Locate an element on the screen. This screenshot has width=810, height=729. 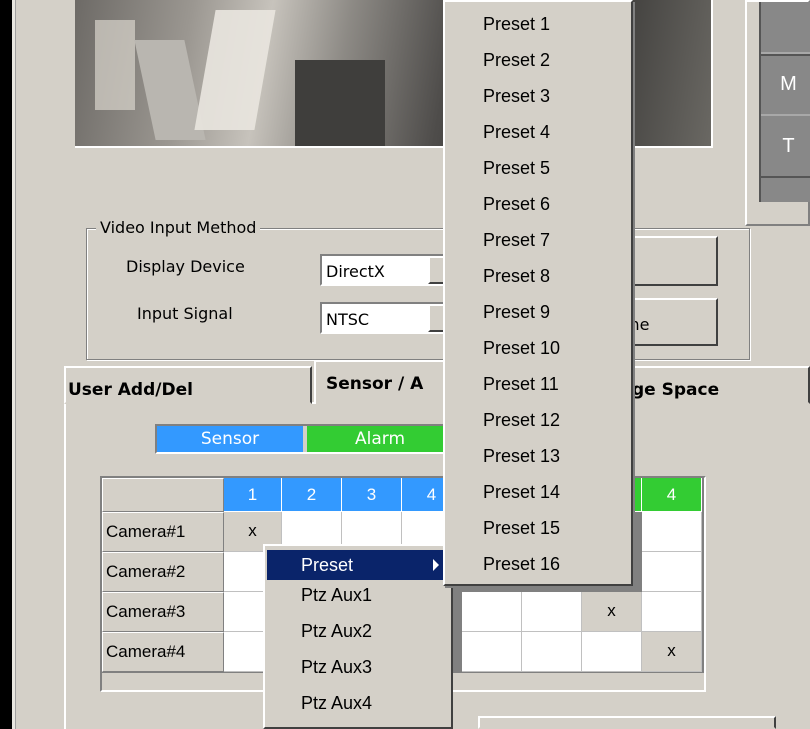
grid-row-header-camera-4: Camera#4 is located at coordinates (163, 652).